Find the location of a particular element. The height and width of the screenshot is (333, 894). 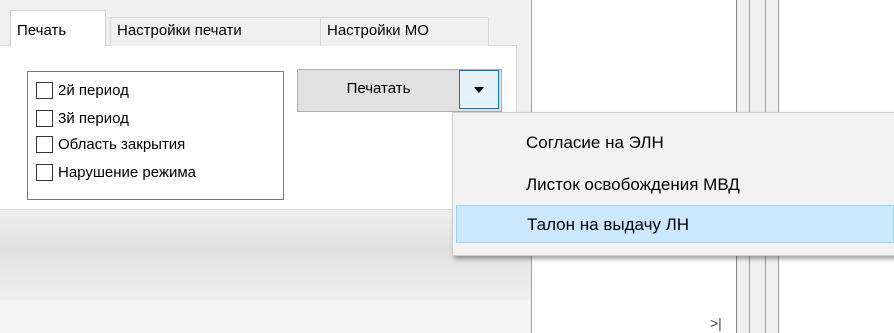

tab-mo-settings: Настройки МО is located at coordinates (404, 31).